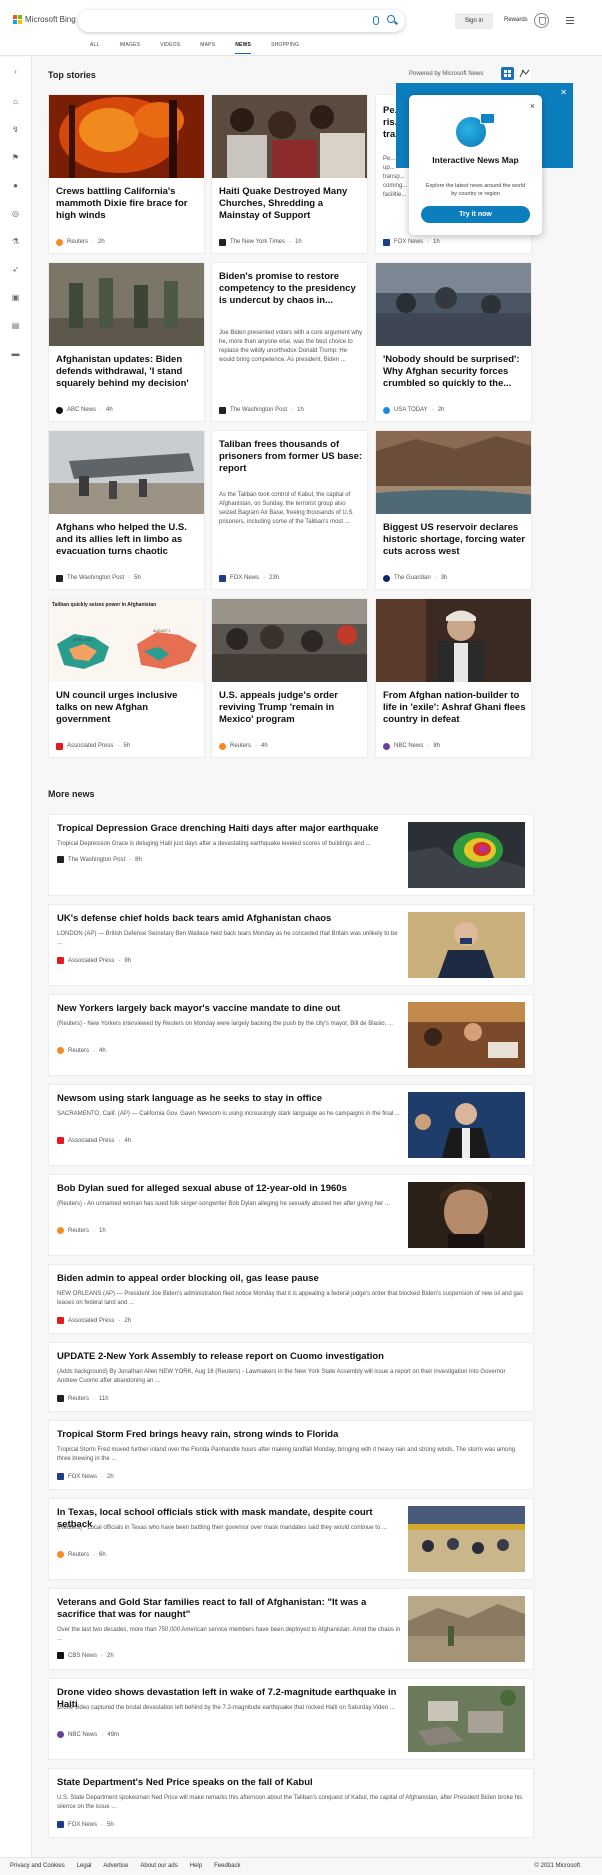 This screenshot has height=1875, width=602. I want to click on reuters-logo-icon, so click(60, 1398).